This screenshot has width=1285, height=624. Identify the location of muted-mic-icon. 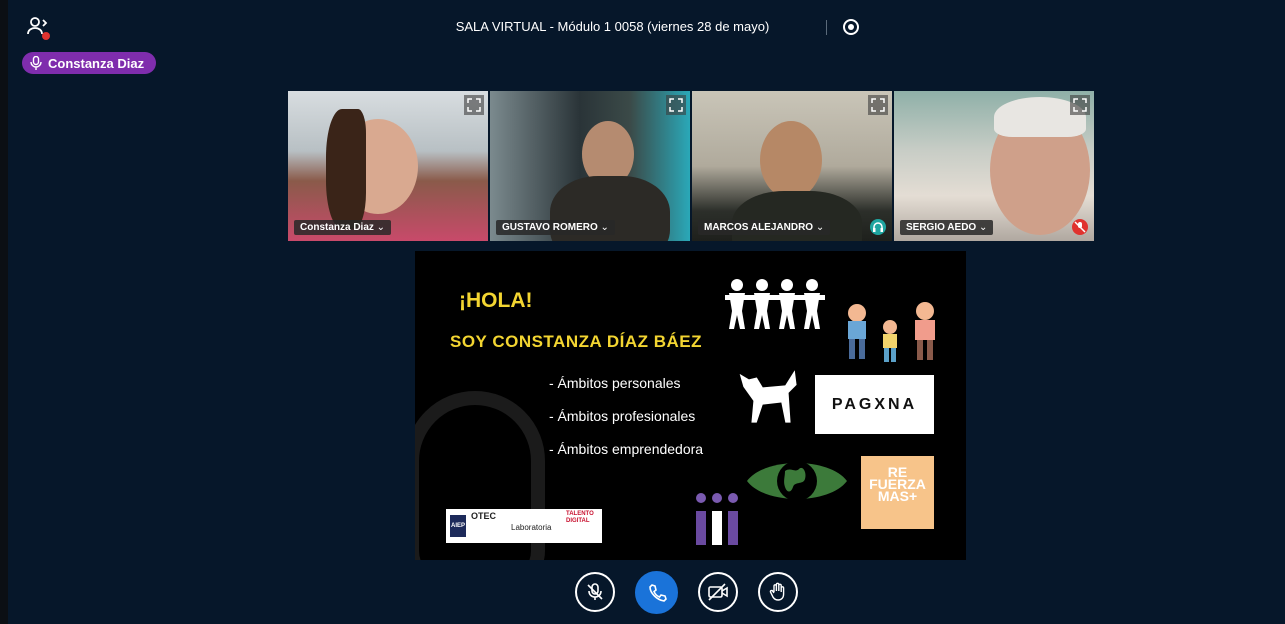
(1080, 227).